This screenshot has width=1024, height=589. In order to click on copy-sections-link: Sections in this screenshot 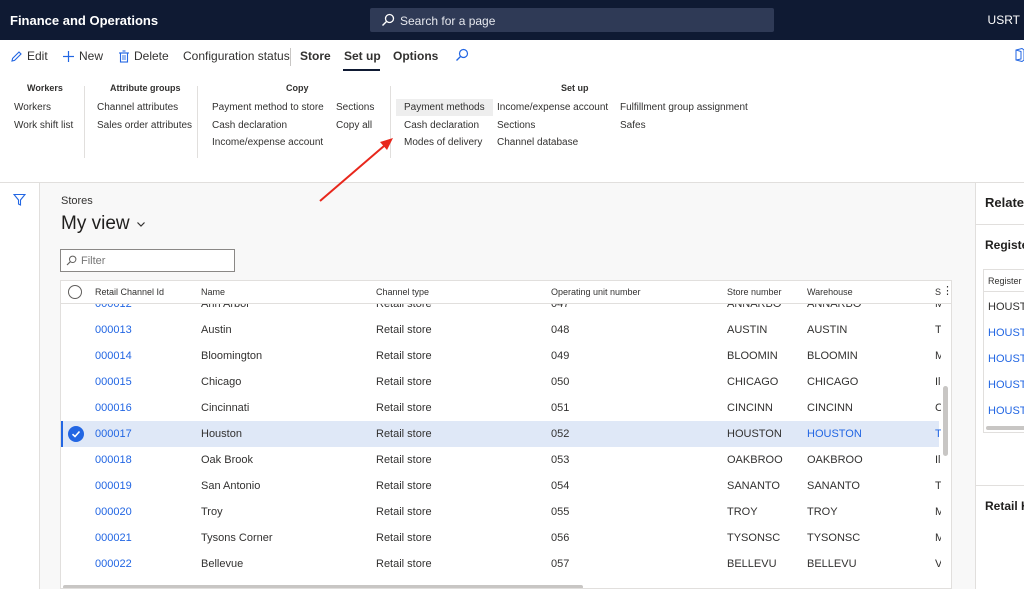, I will do `click(355, 107)`.